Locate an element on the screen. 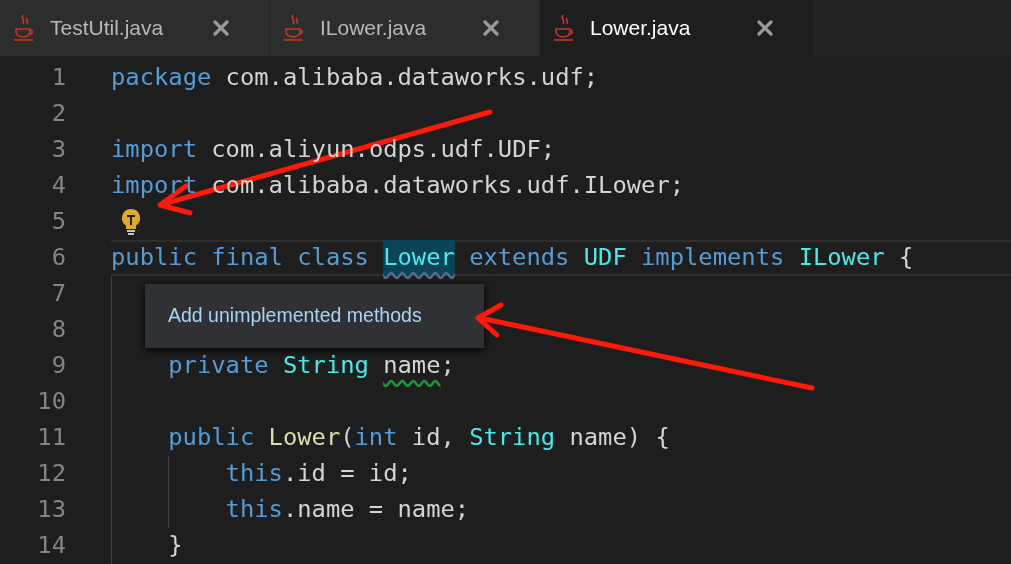  code-token: UDF is located at coordinates (605, 258).